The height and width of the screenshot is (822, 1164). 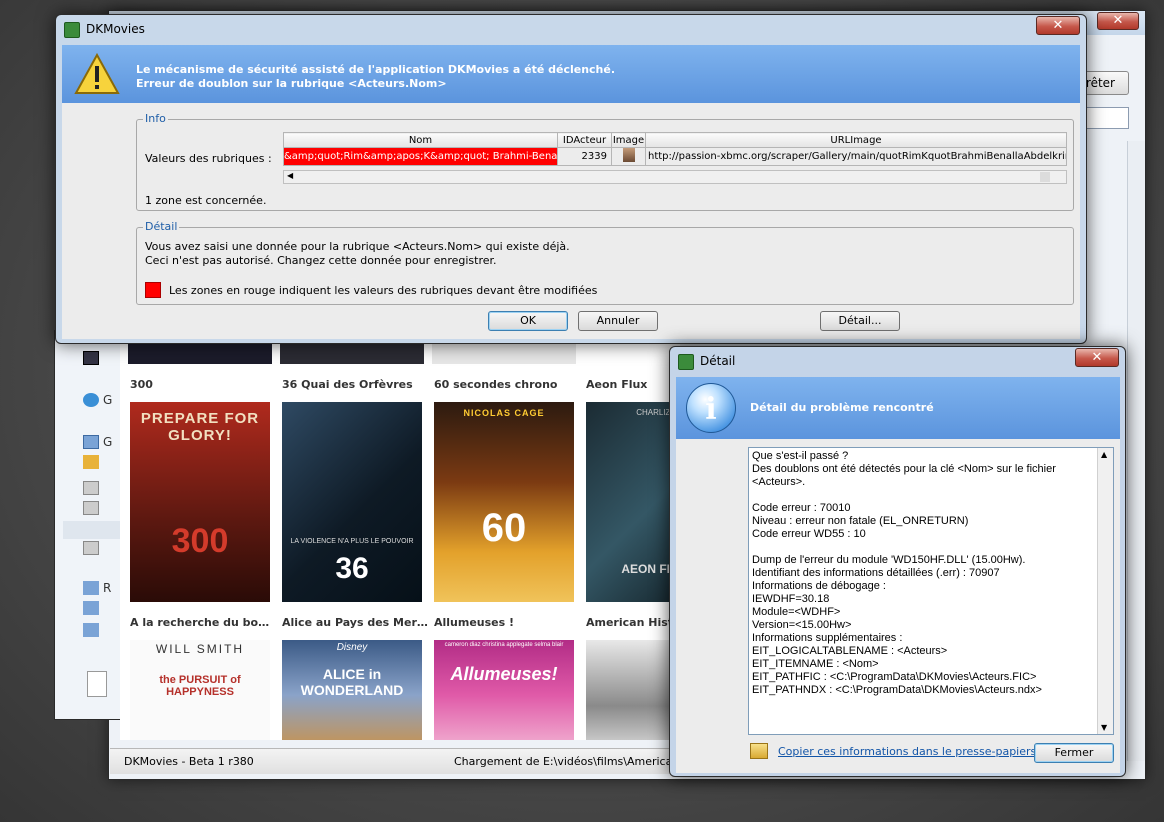 What do you see at coordinates (584, 140) in the screenshot?
I see `column-header: IDActeur` at bounding box center [584, 140].